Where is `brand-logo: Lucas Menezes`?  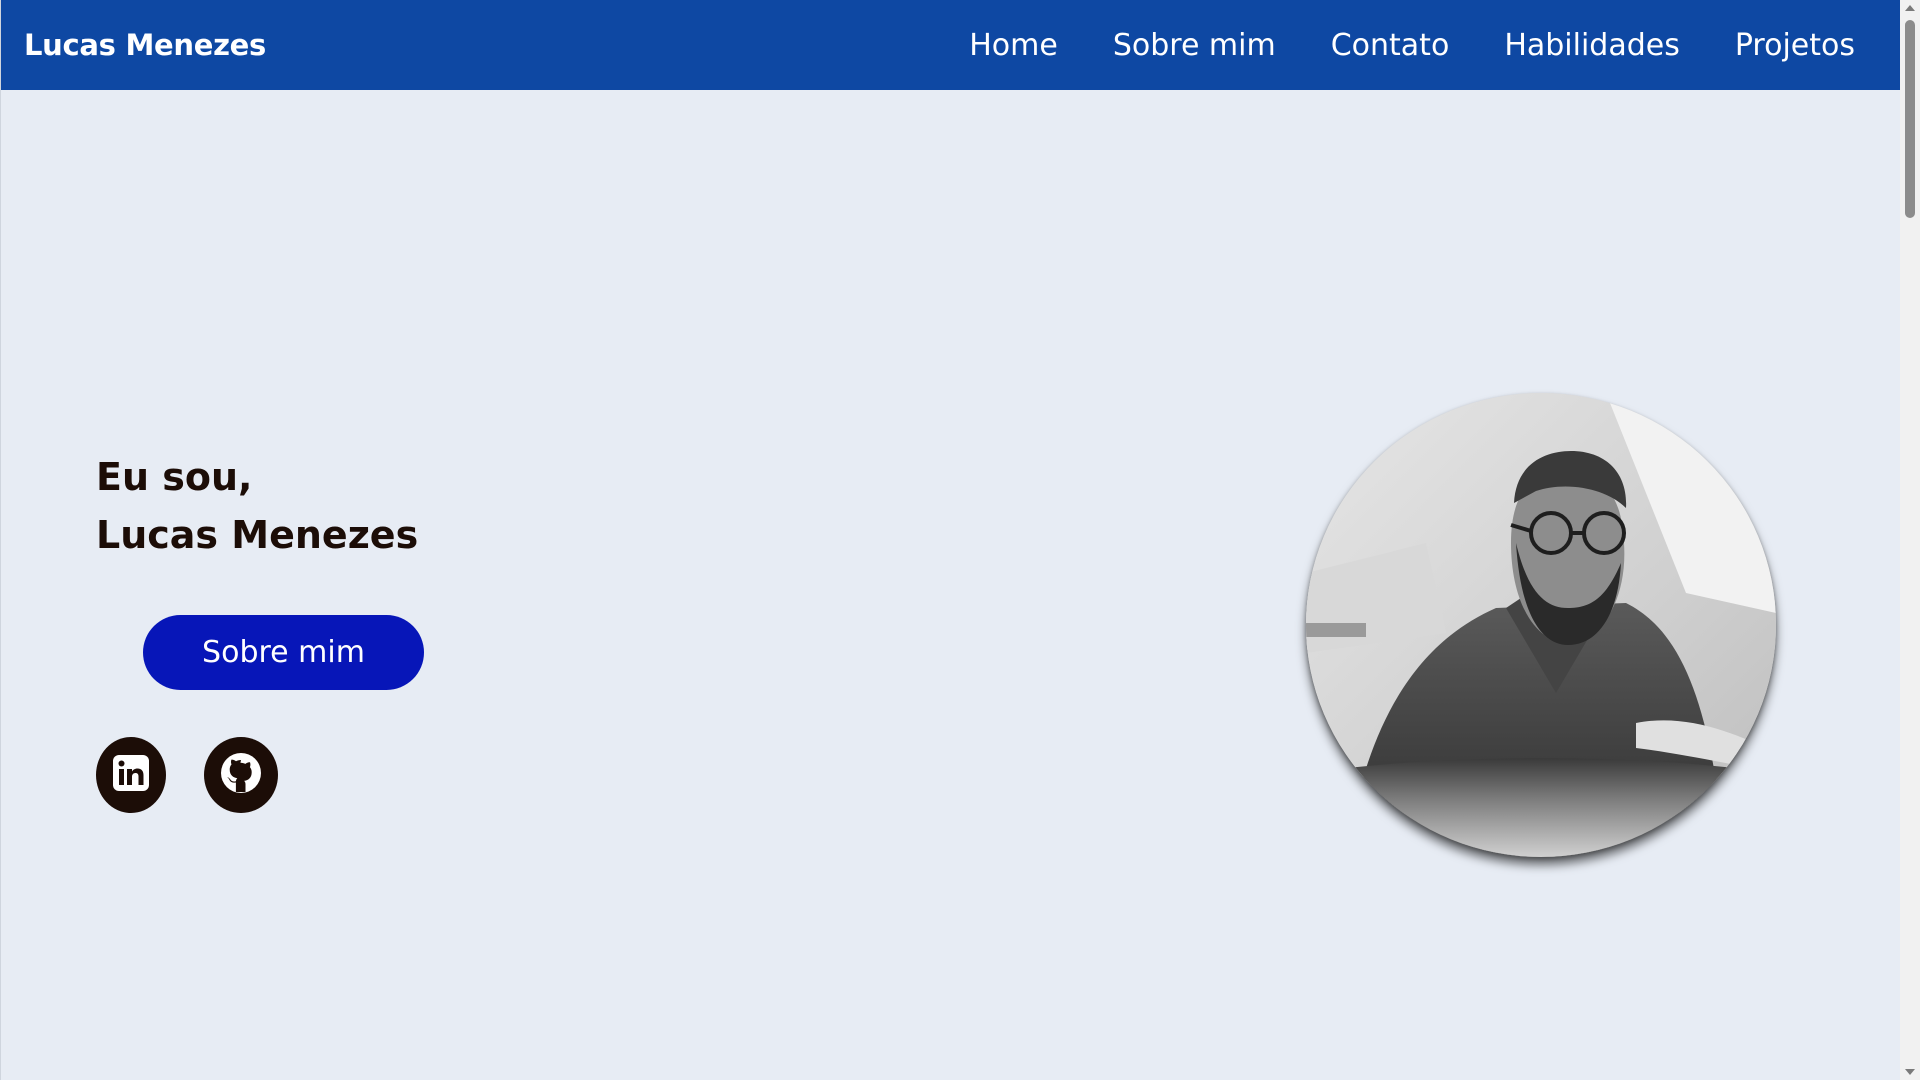
brand-logo: Lucas Menezes is located at coordinates (145, 45).